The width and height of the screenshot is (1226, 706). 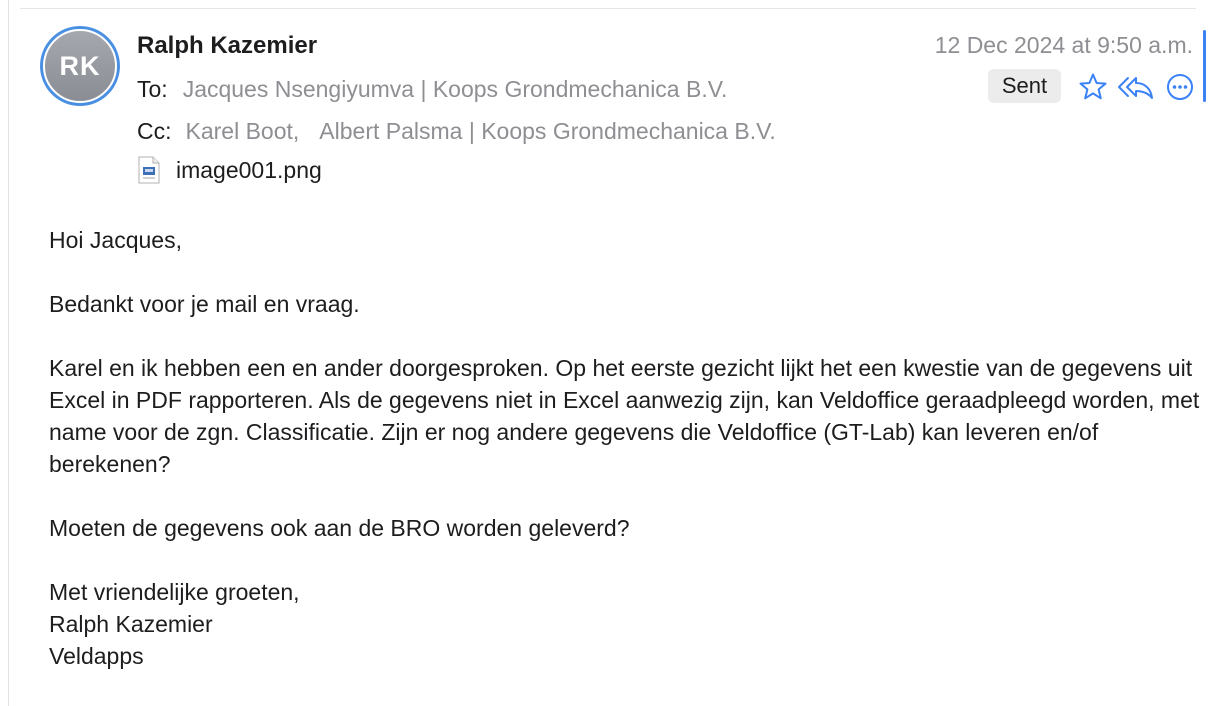 What do you see at coordinates (96, 656) in the screenshot?
I see `signature-line: Veldapps` at bounding box center [96, 656].